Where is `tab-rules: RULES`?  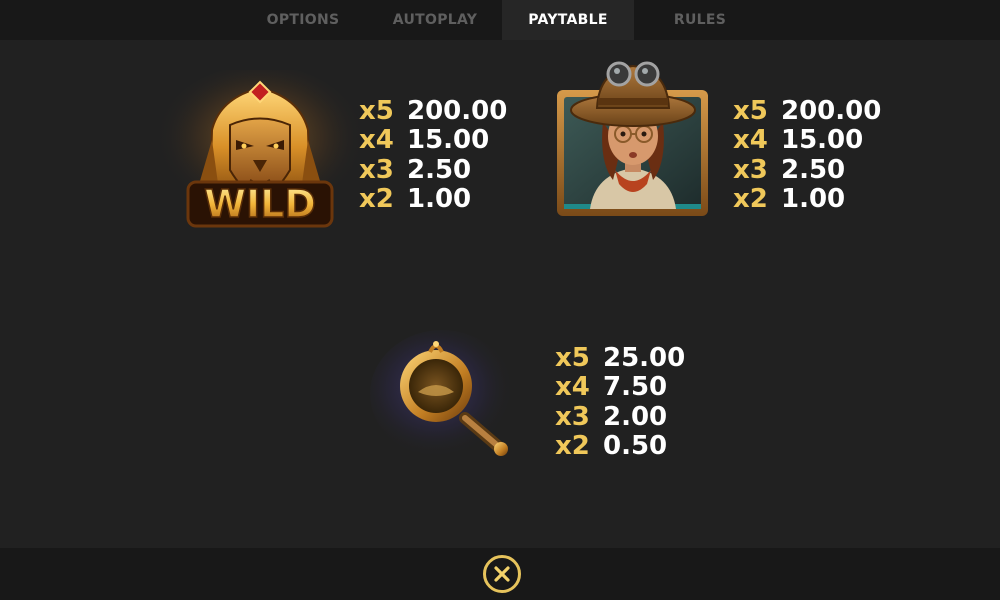 tab-rules: RULES is located at coordinates (700, 20).